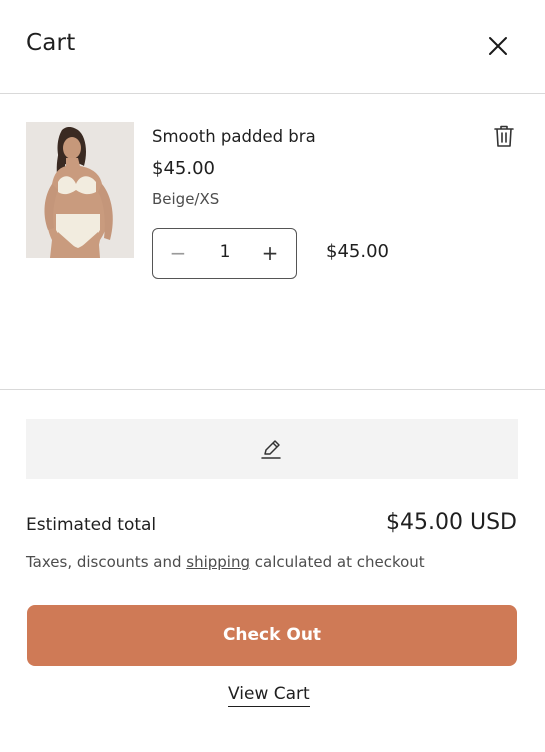  I want to click on product-price: $45.00, so click(183, 168).